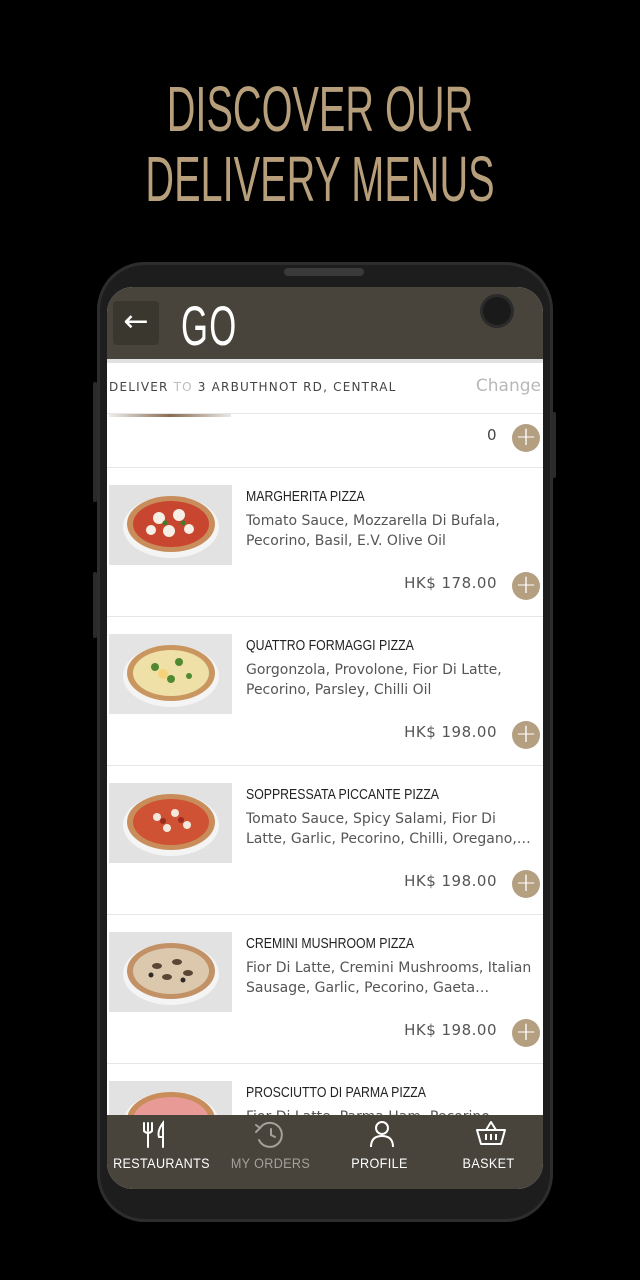 The image size is (640, 1280). Describe the element at coordinates (342, 794) in the screenshot. I see `item-name: SOPPRESSATA PICCANTE PIZZA` at that location.